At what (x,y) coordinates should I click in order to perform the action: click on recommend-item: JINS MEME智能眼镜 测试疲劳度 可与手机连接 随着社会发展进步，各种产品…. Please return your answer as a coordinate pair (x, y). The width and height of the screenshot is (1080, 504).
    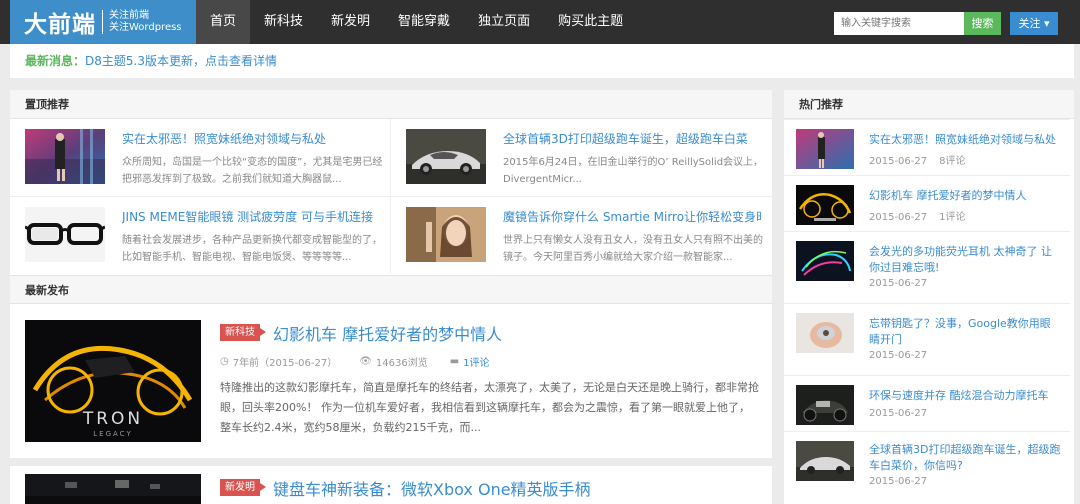
    Looking at the image, I should click on (200, 235).